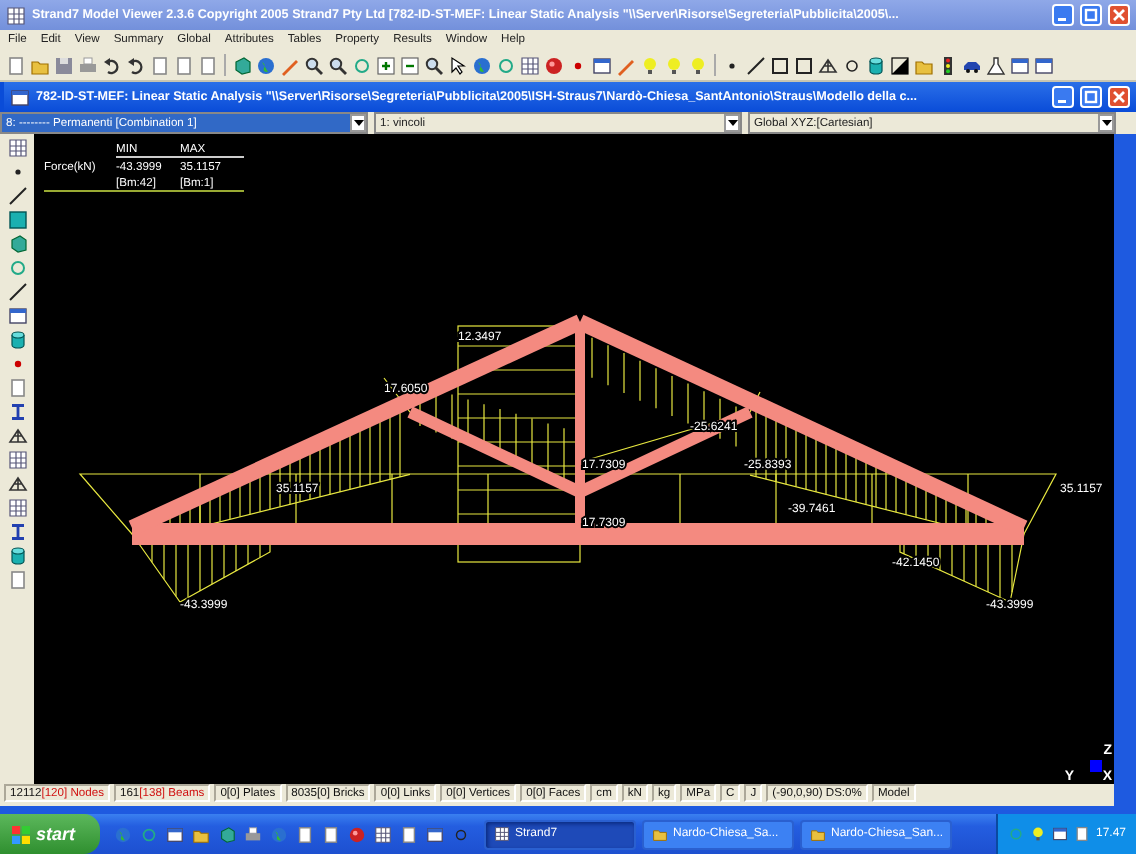  I want to click on circle-icon, so click(852, 65).